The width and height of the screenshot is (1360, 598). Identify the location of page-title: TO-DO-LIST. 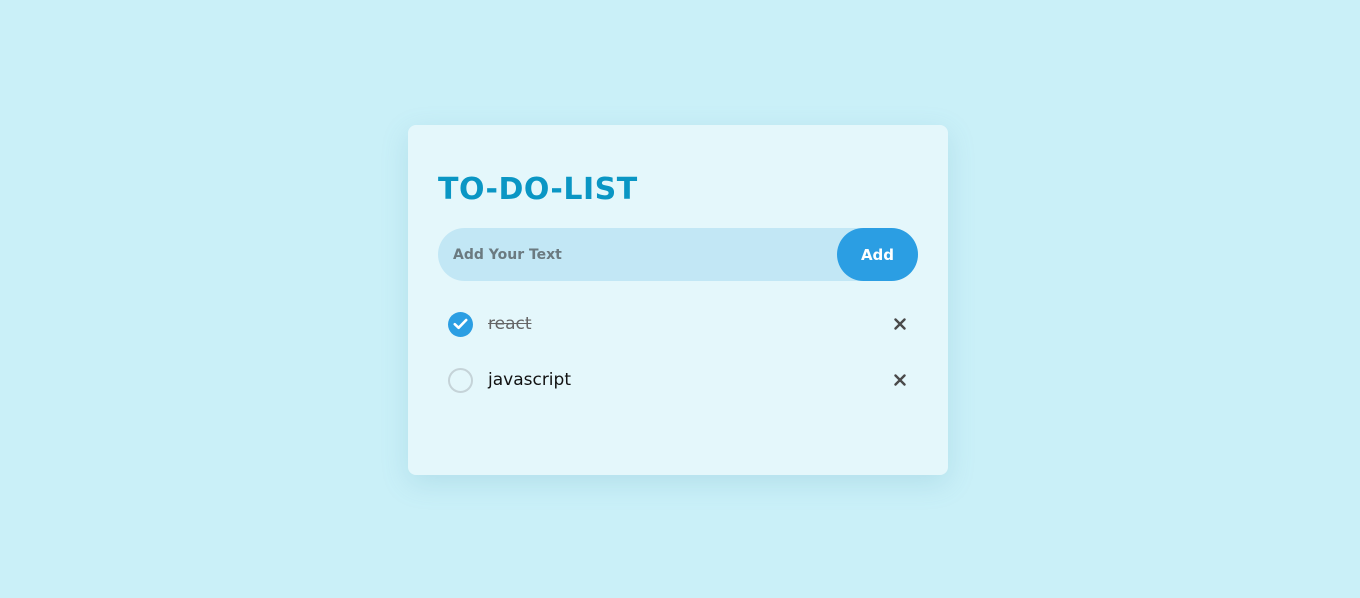
(538, 189).